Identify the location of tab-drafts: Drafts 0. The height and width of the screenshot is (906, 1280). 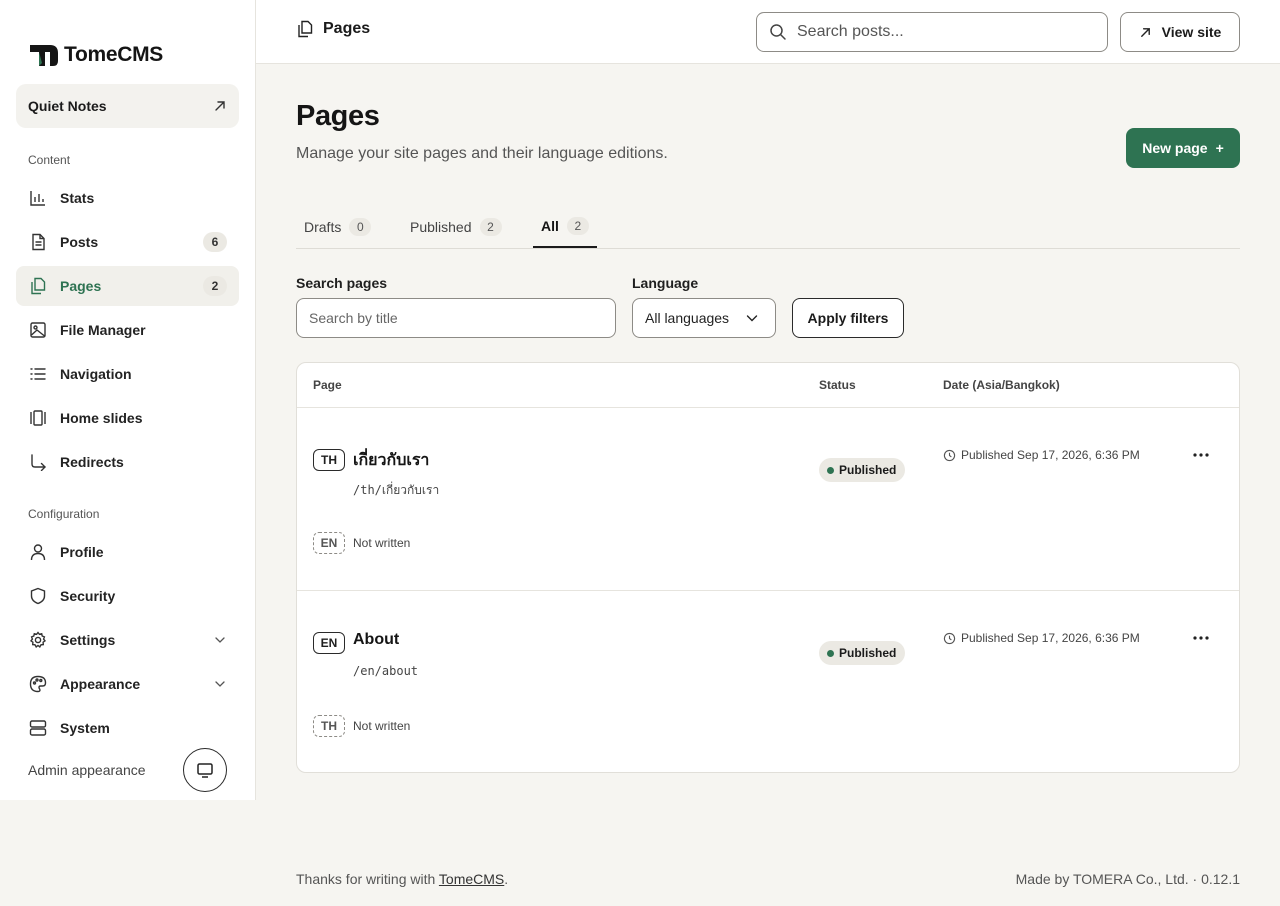
(337, 227).